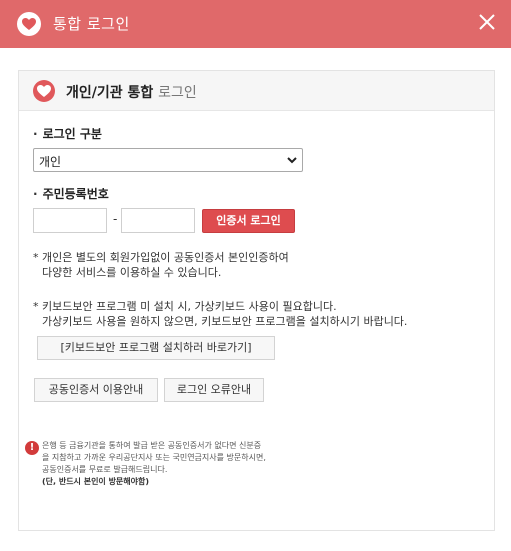  Describe the element at coordinates (255, 24) in the screenshot. I see `title-bar: 통합 로그인` at that location.